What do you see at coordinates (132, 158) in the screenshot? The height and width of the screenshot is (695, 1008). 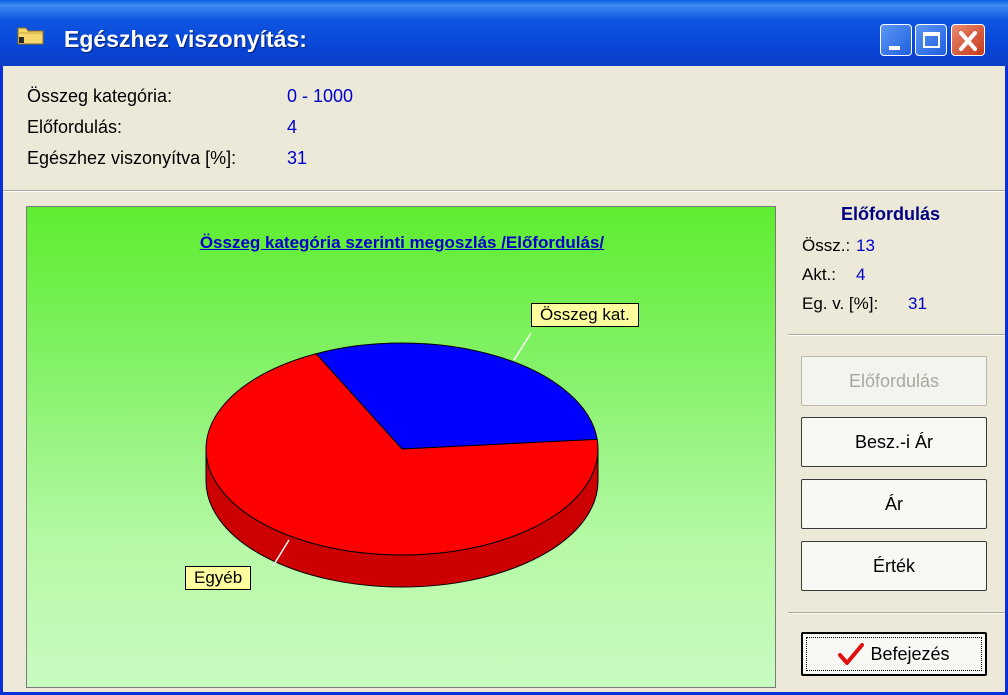 I see `percent-label: Egészhez viszonyítva [%]:` at bounding box center [132, 158].